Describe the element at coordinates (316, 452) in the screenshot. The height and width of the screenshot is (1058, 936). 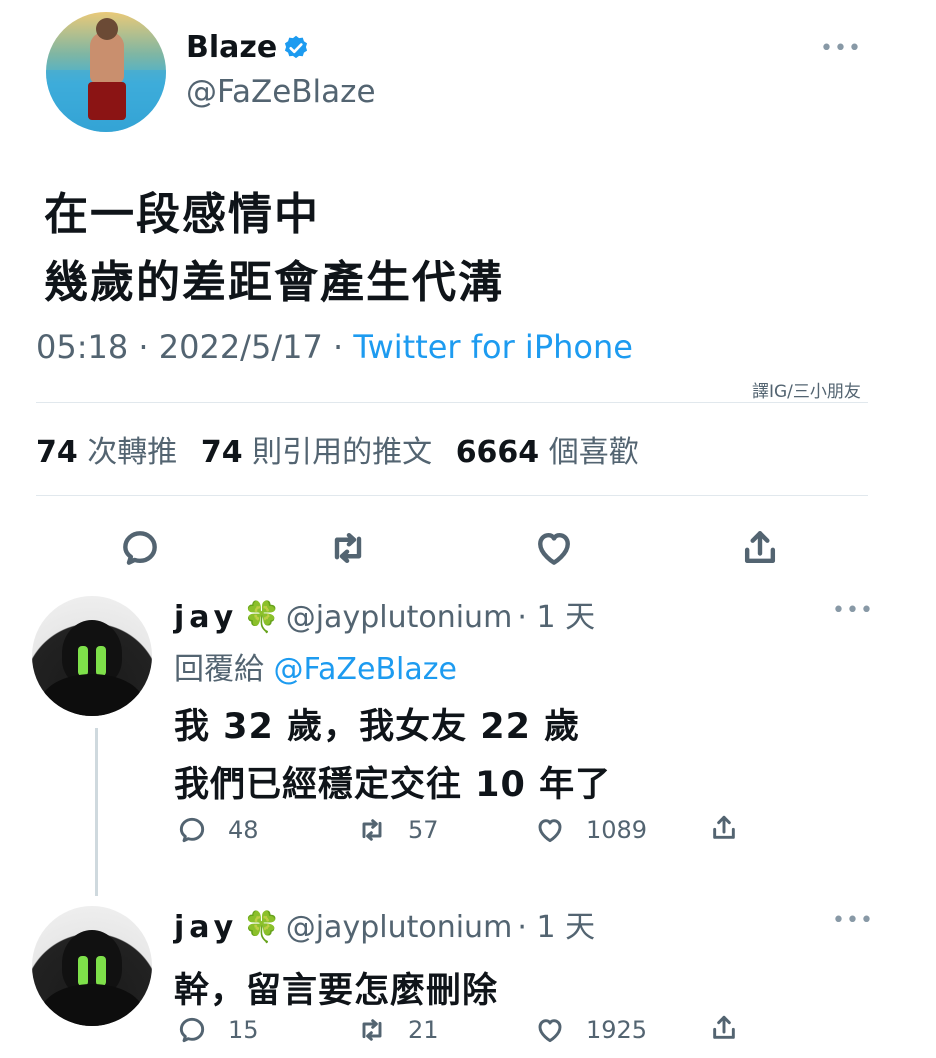
I see `quotes-stat: 74 則引用的推文` at that location.